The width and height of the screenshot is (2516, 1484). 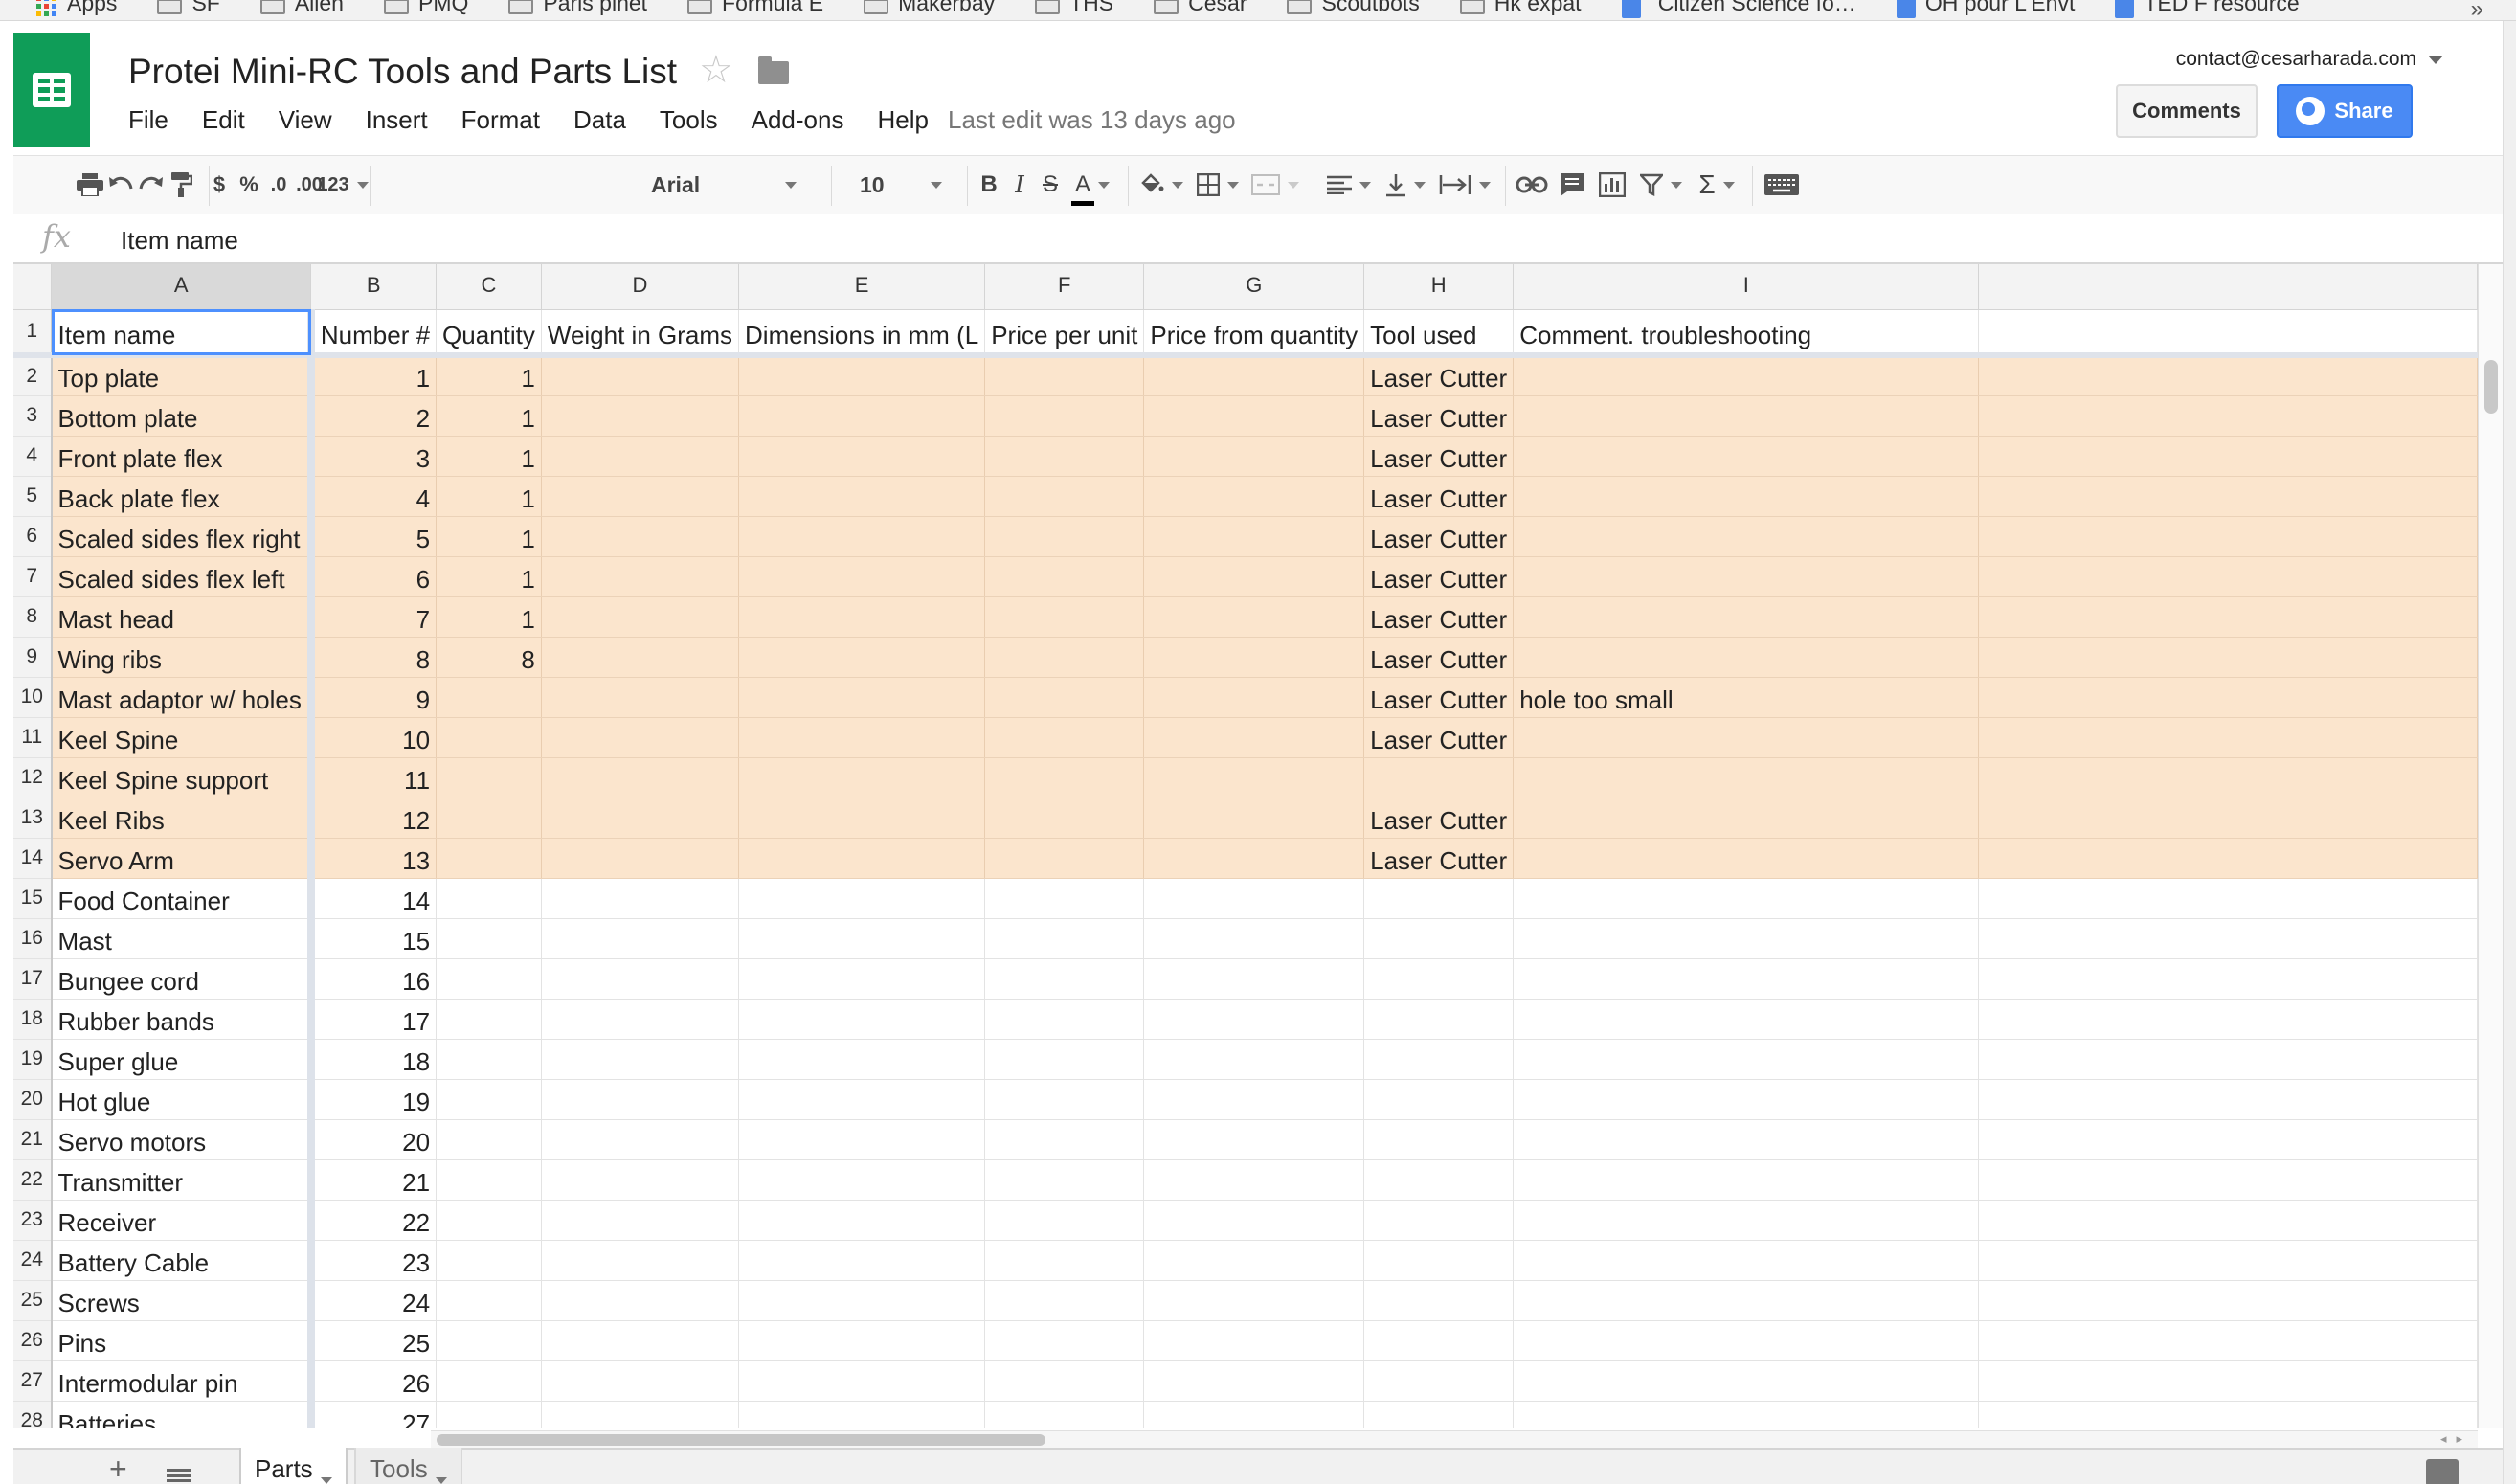 What do you see at coordinates (179, 1475) in the screenshot?
I see `all-sheets-list-icon` at bounding box center [179, 1475].